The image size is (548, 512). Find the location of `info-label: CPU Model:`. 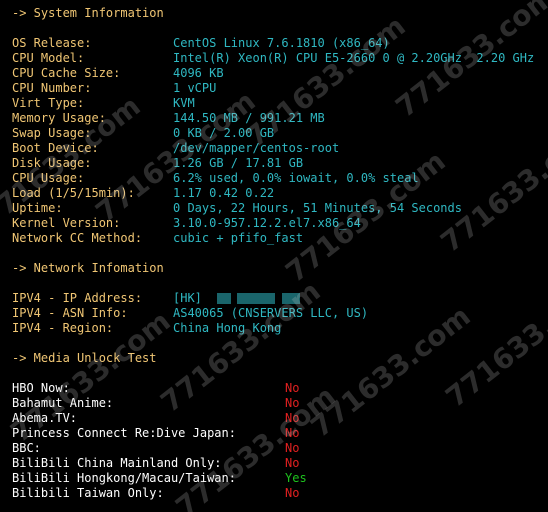

info-label: CPU Model: is located at coordinates (48, 58).